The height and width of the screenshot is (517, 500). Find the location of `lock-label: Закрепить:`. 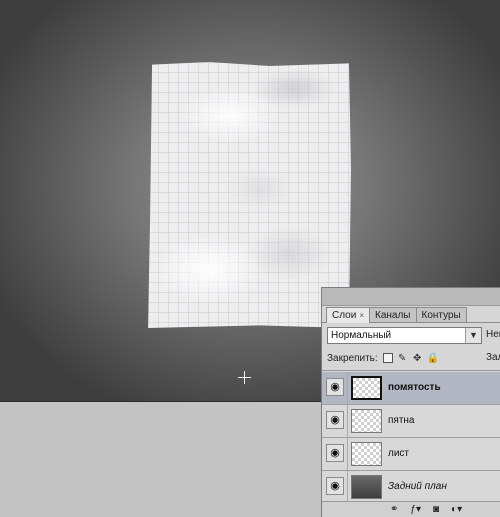

lock-label: Закрепить: is located at coordinates (352, 358).